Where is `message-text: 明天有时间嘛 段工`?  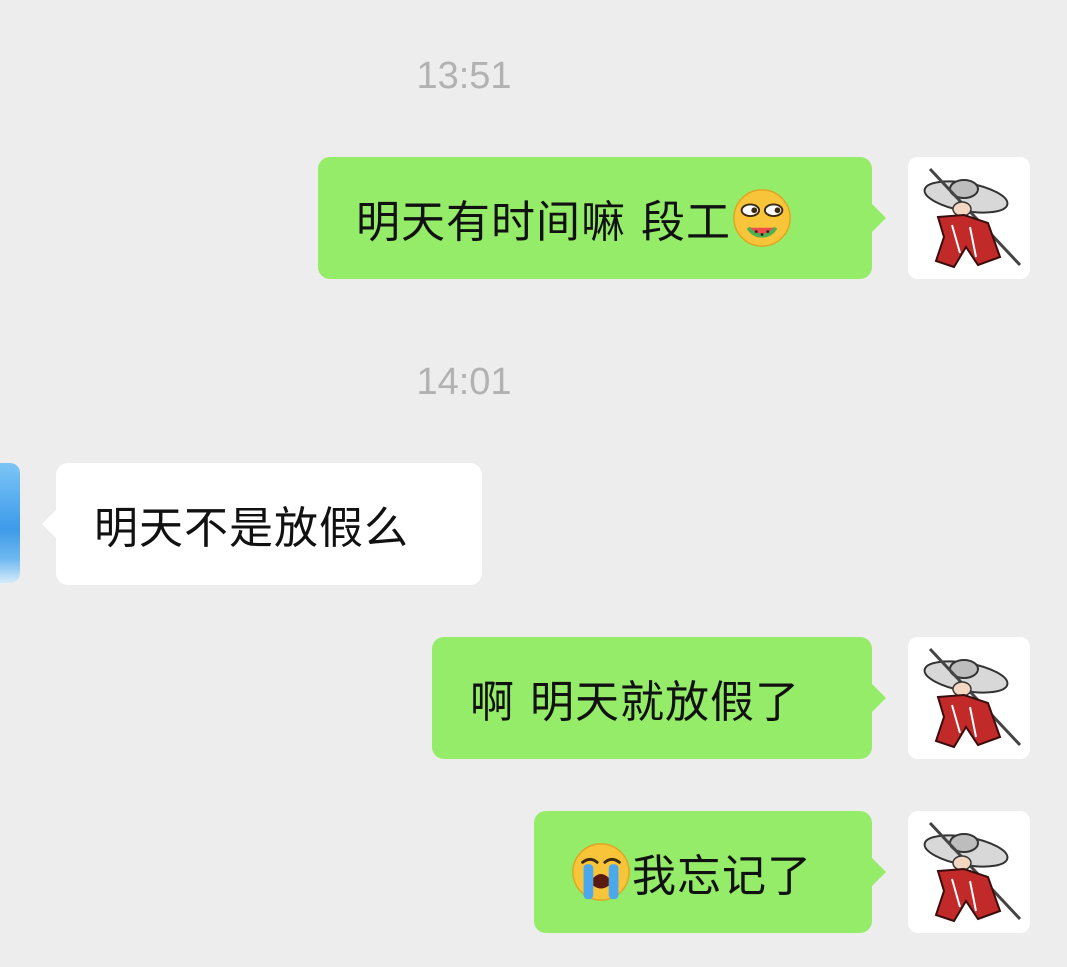 message-text: 明天有时间嘛 段工 is located at coordinates (543, 222).